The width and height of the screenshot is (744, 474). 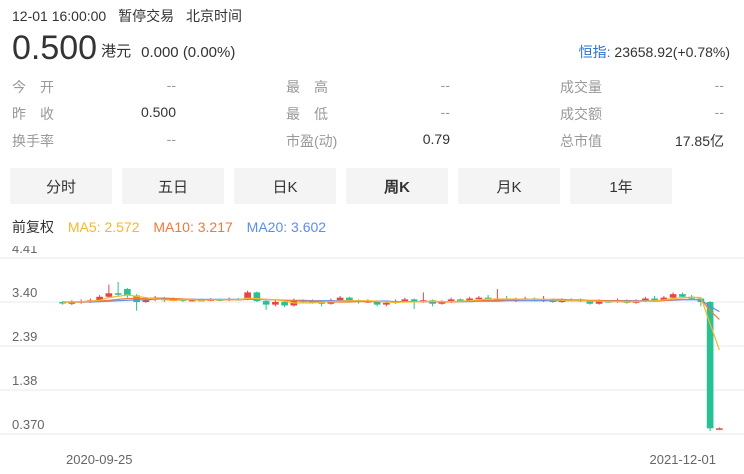 What do you see at coordinates (33, 140) in the screenshot?
I see `stat-label: 换手率` at bounding box center [33, 140].